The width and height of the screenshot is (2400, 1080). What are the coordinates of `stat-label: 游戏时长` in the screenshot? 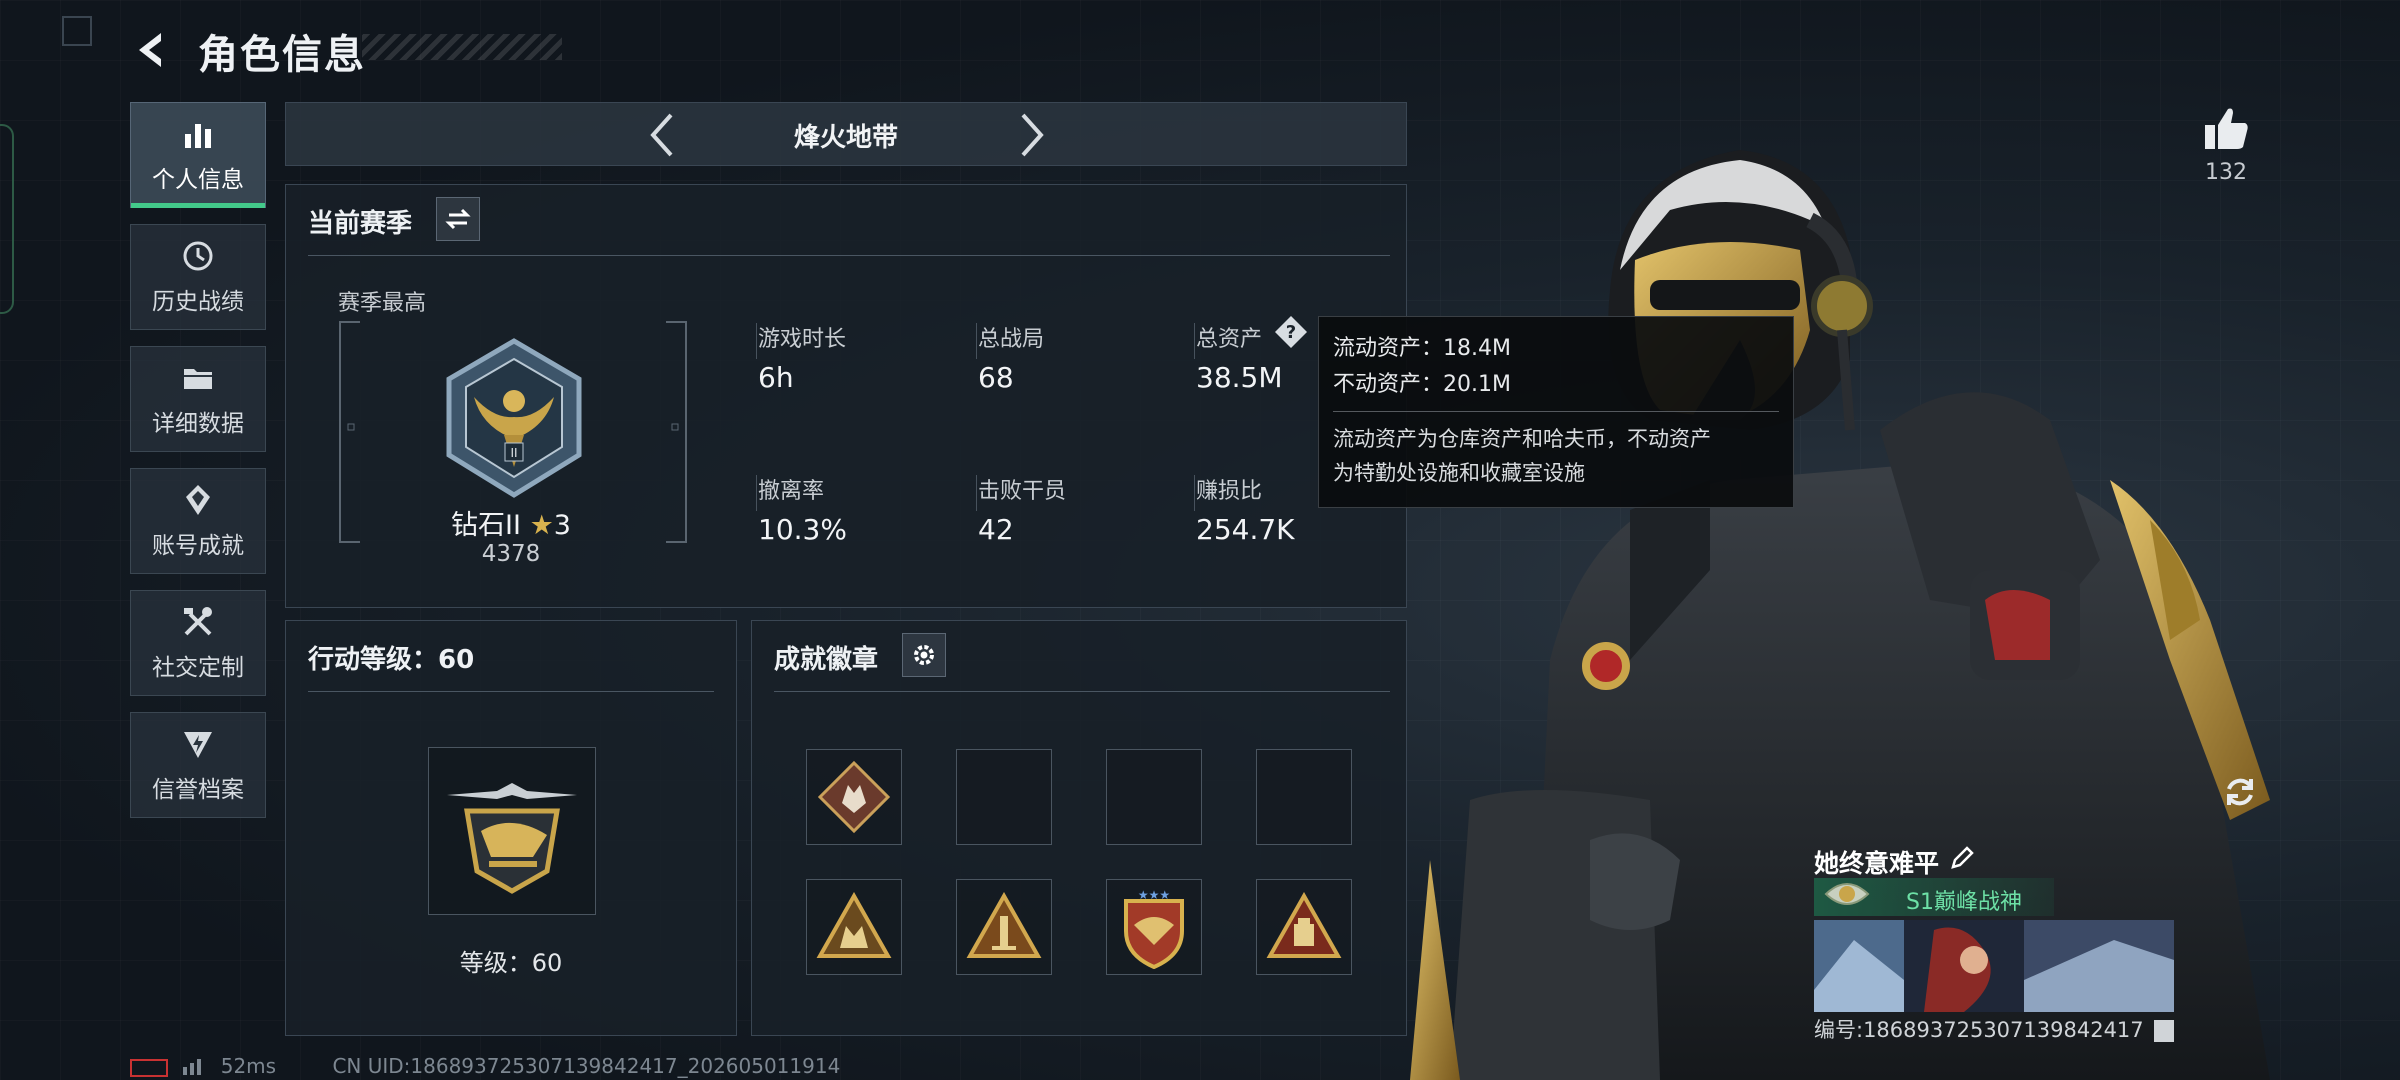 It's located at (802, 339).